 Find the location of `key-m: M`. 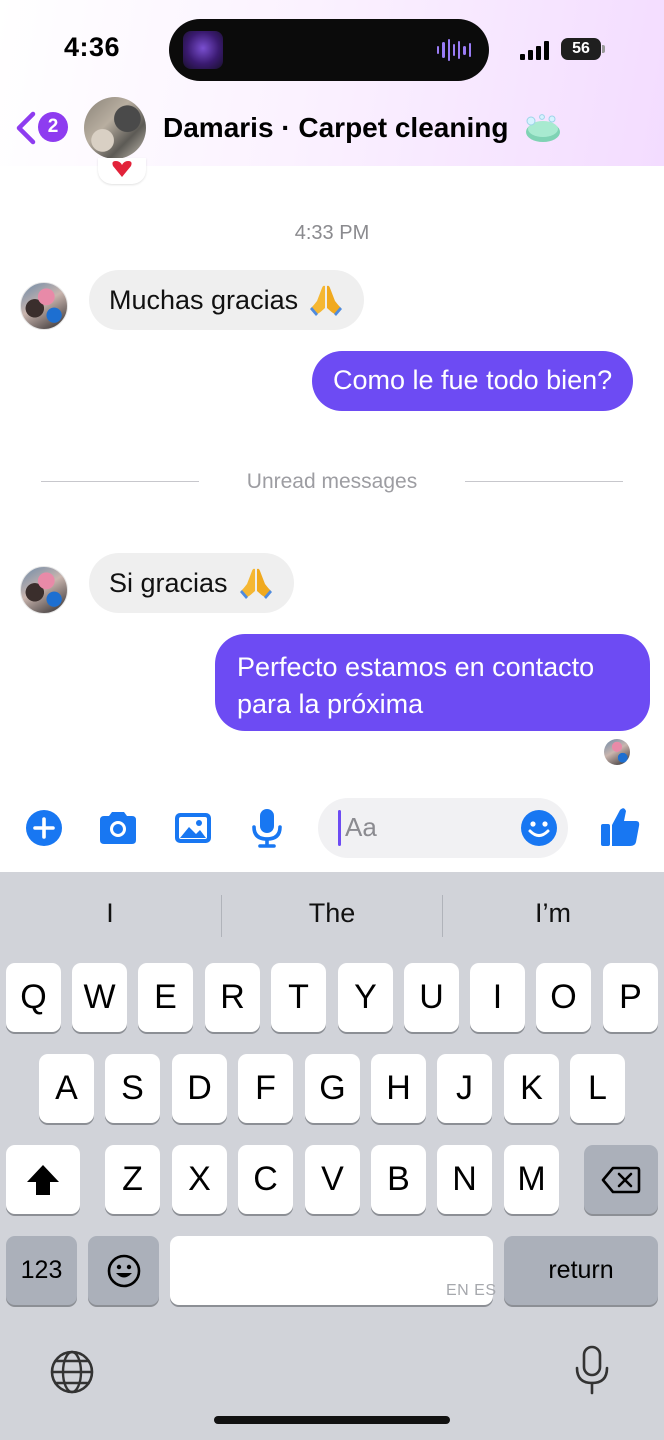

key-m: M is located at coordinates (531, 1179).